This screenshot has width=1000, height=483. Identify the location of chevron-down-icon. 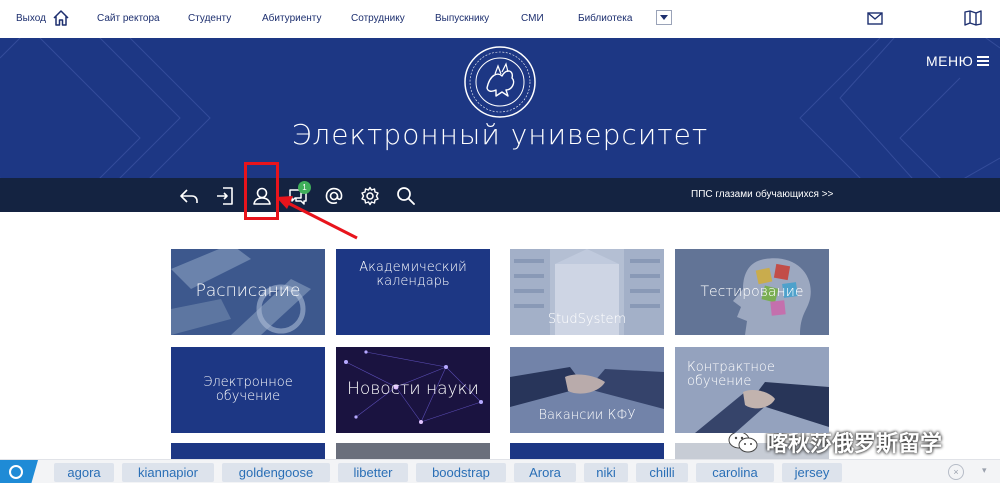
(664, 17).